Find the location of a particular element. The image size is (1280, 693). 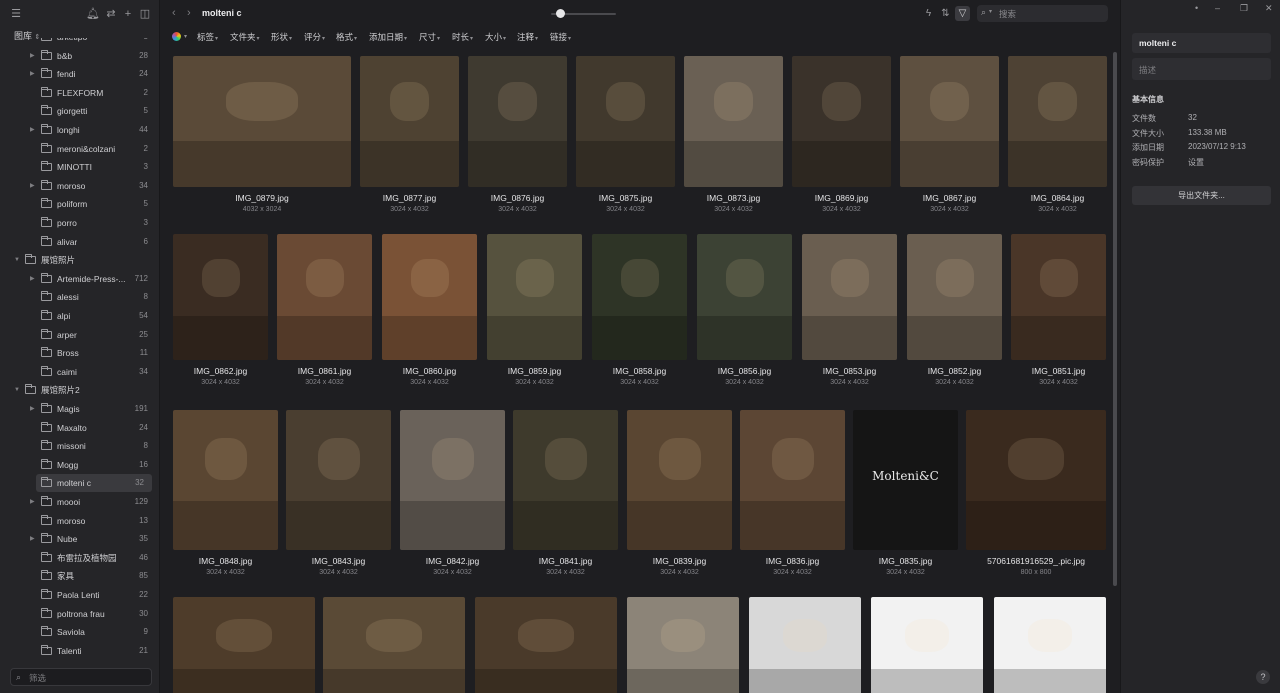

sidebar-filter: ⌕ is located at coordinates (81, 677).